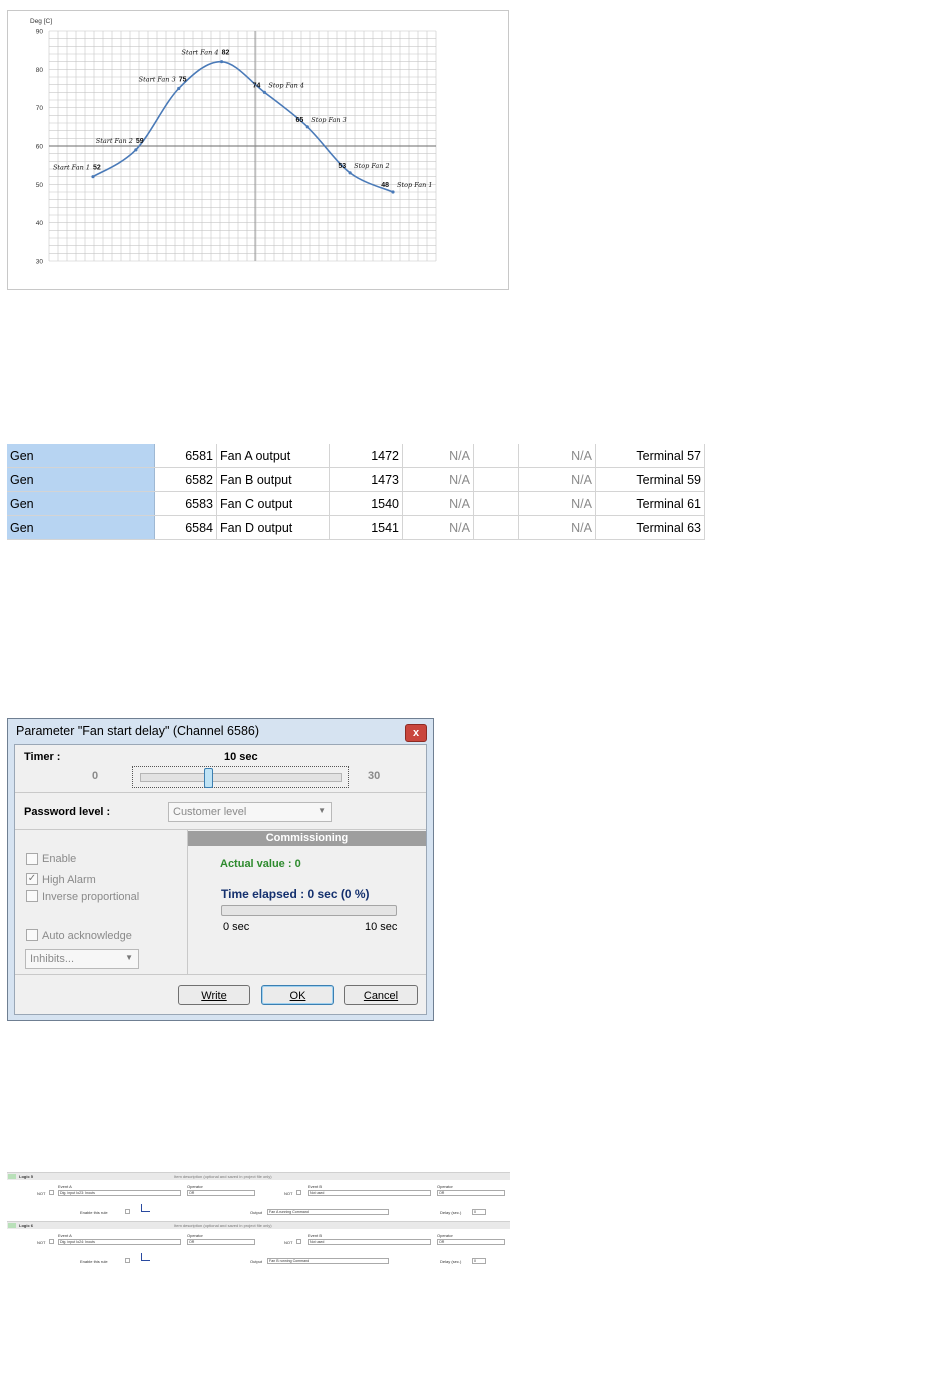  I want to click on table-row: Gen 6583 Fan C output 1540 N/A N/A Terminal 61, so click(356, 503).